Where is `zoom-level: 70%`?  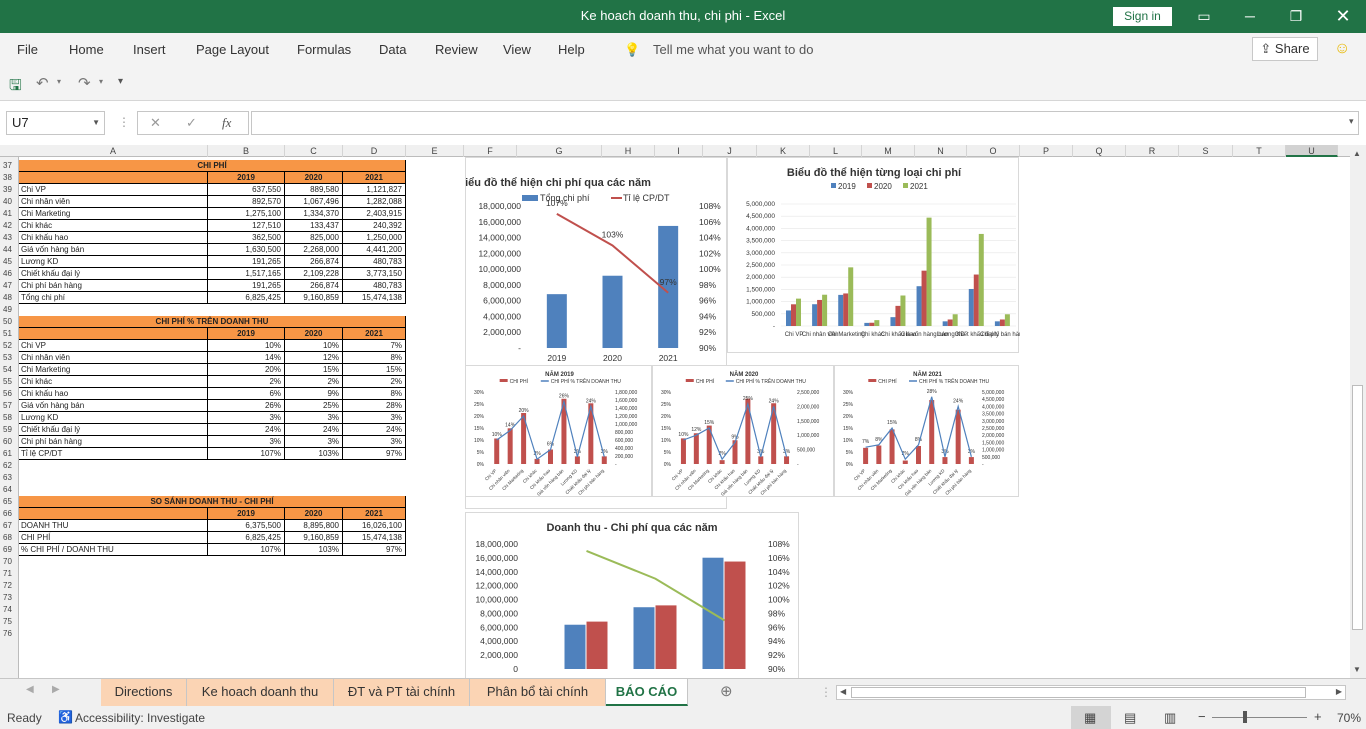 zoom-level: 70% is located at coordinates (1349, 718).